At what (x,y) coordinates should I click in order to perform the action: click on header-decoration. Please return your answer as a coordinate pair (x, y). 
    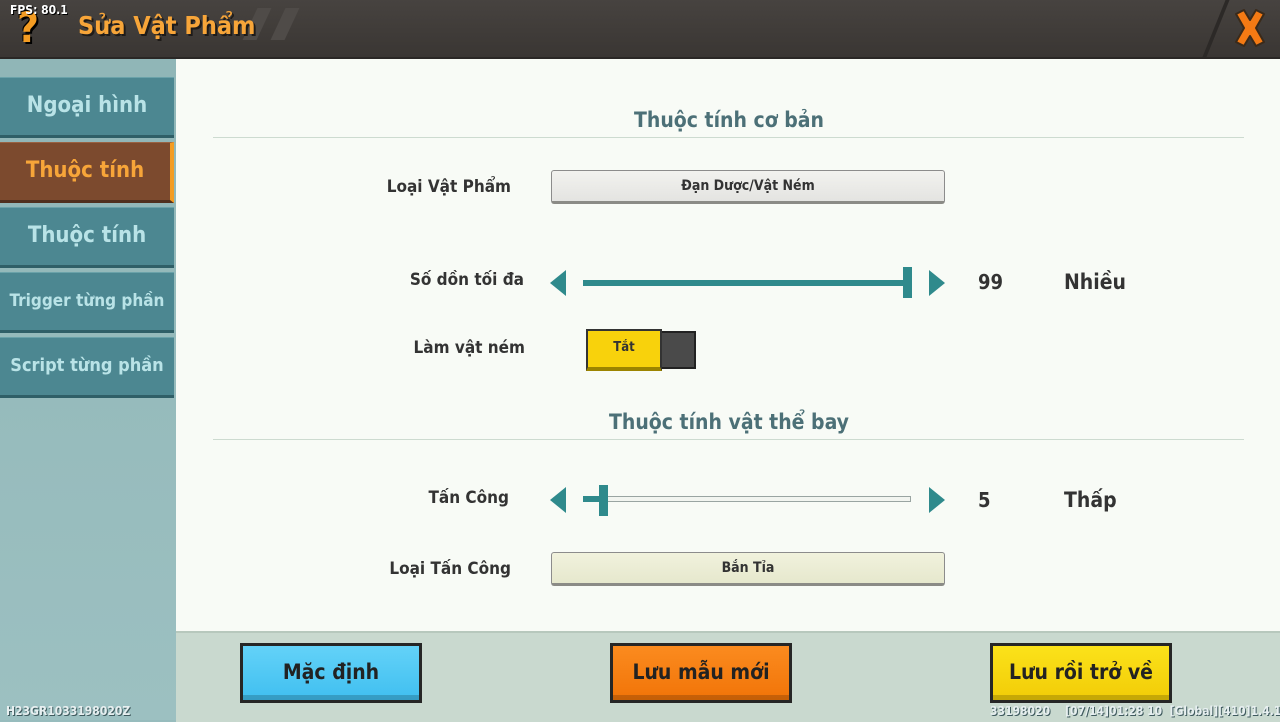
    Looking at the image, I should click on (276, 24).